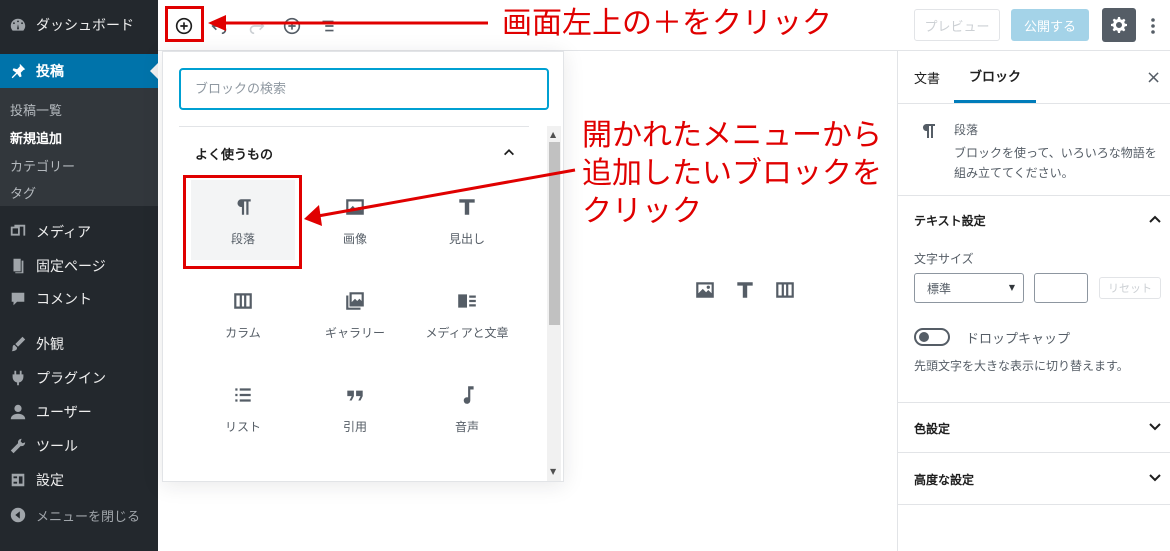  I want to click on block-heading: 見出し, so click(467, 220).